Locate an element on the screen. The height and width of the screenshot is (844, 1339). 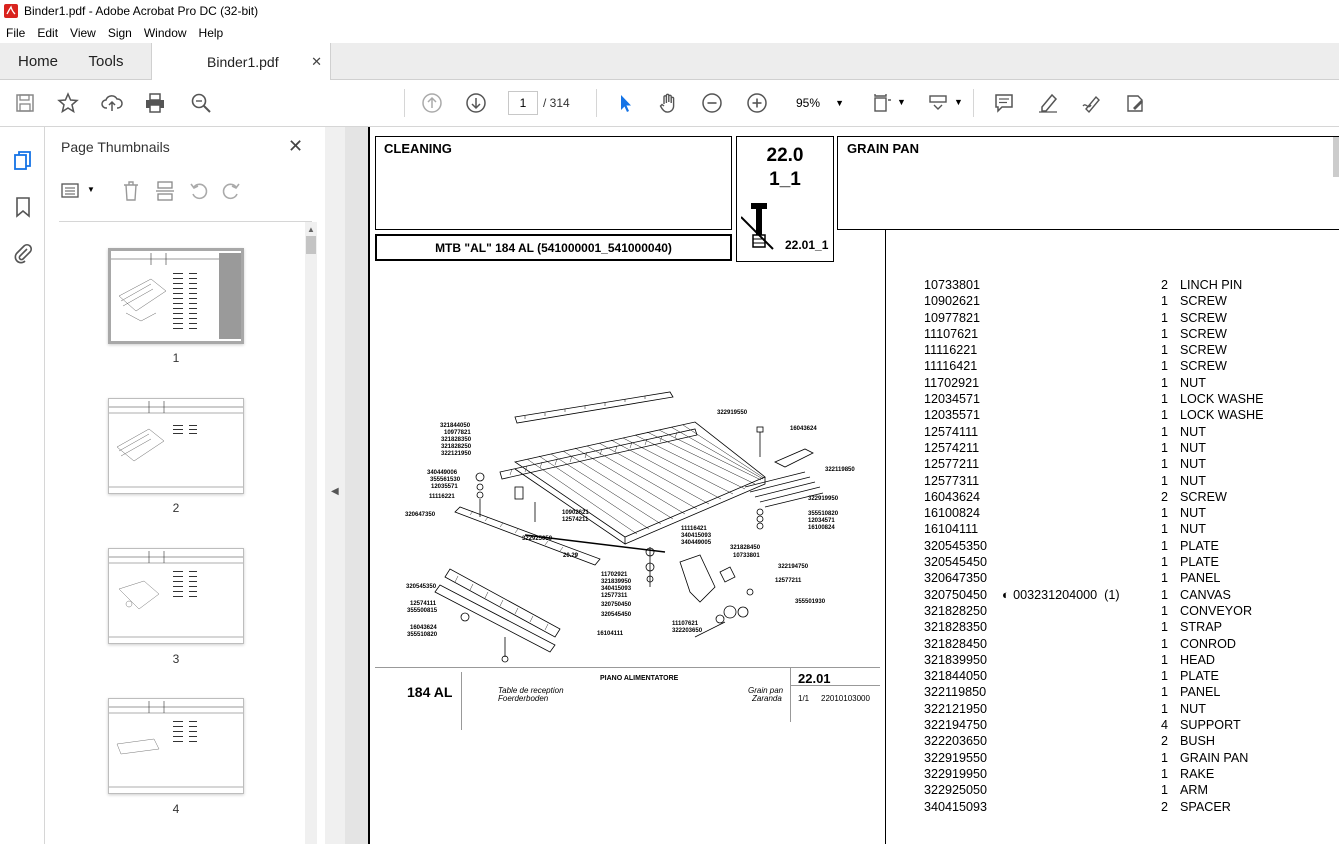
select-cursor-icon is located at coordinates (625, 103).